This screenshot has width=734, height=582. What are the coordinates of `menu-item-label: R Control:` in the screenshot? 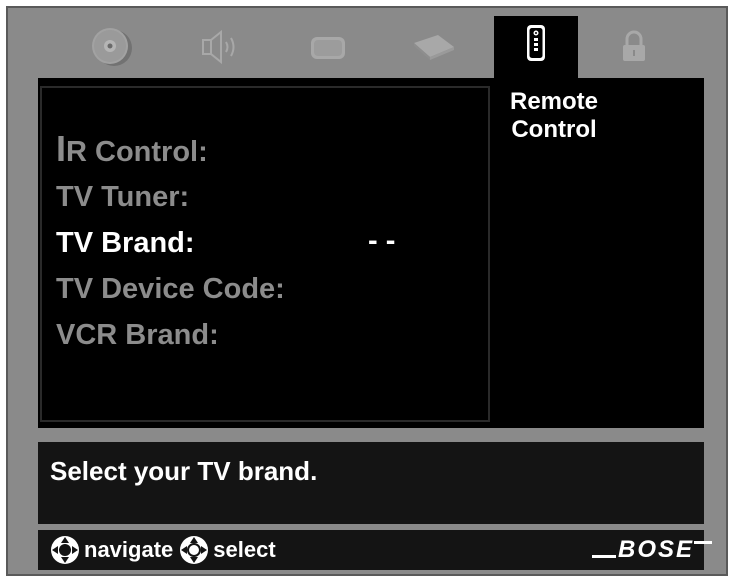 It's located at (137, 152).